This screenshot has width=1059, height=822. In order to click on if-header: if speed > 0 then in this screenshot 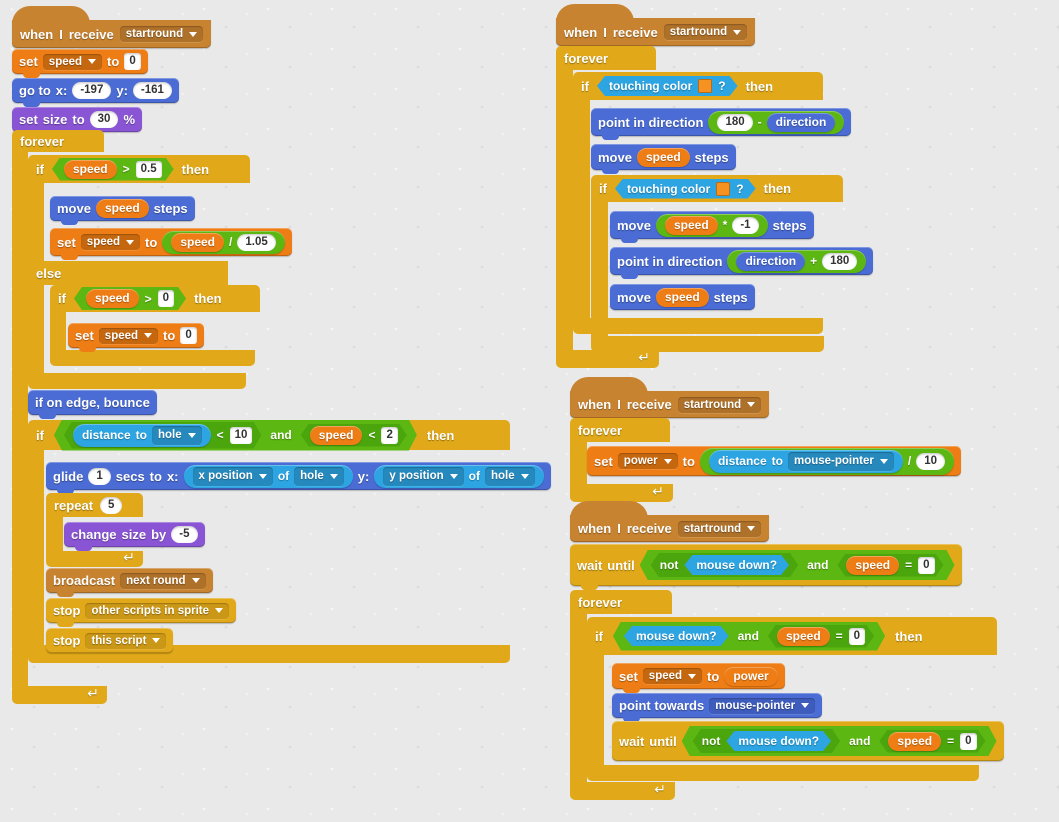, I will do `click(155, 298)`.